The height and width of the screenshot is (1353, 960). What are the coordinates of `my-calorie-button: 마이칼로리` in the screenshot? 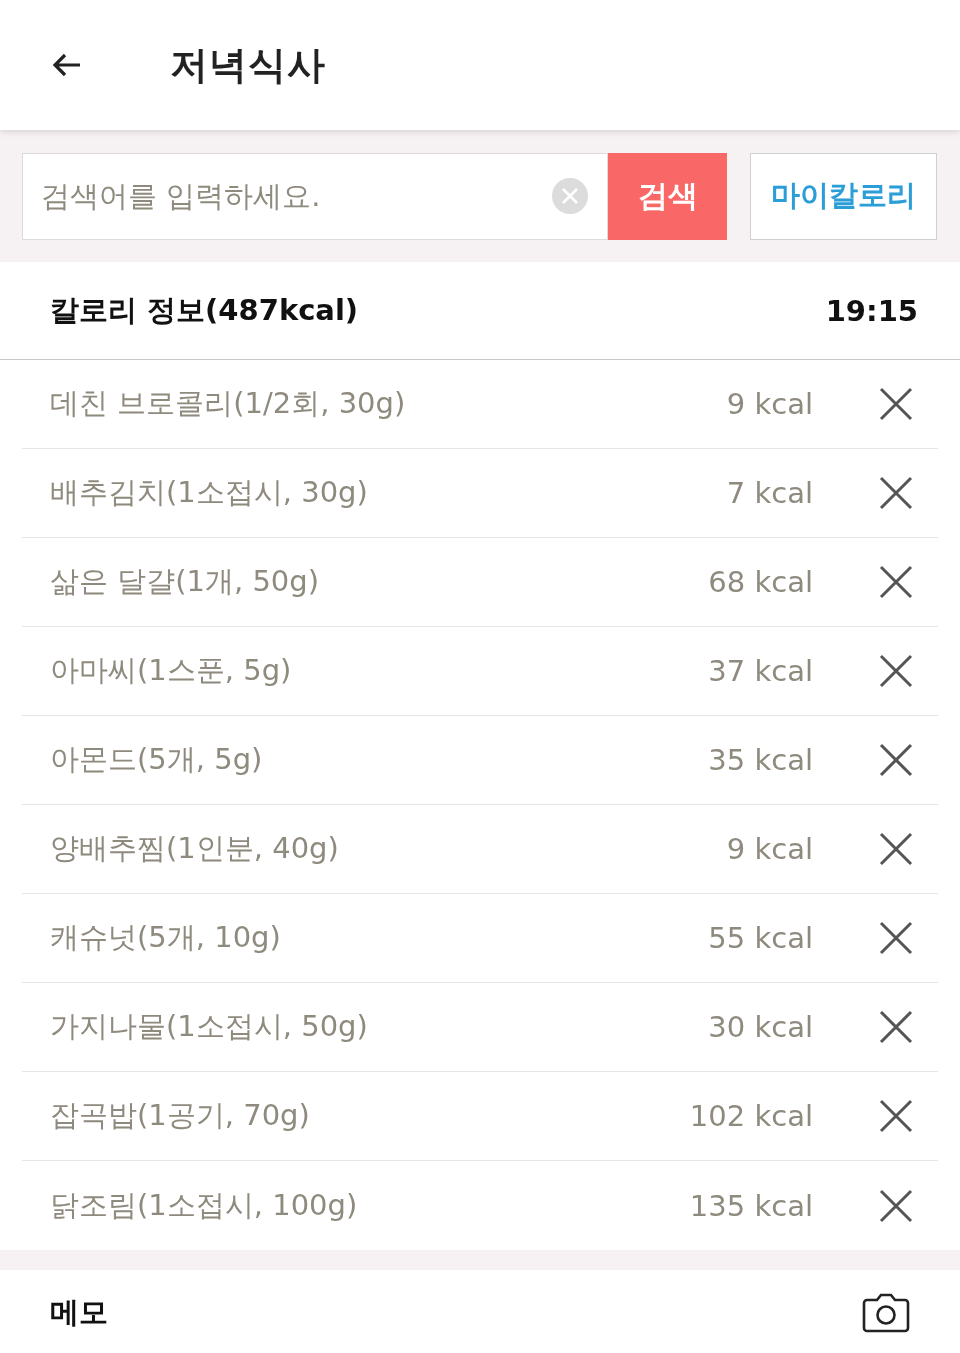 It's located at (843, 196).